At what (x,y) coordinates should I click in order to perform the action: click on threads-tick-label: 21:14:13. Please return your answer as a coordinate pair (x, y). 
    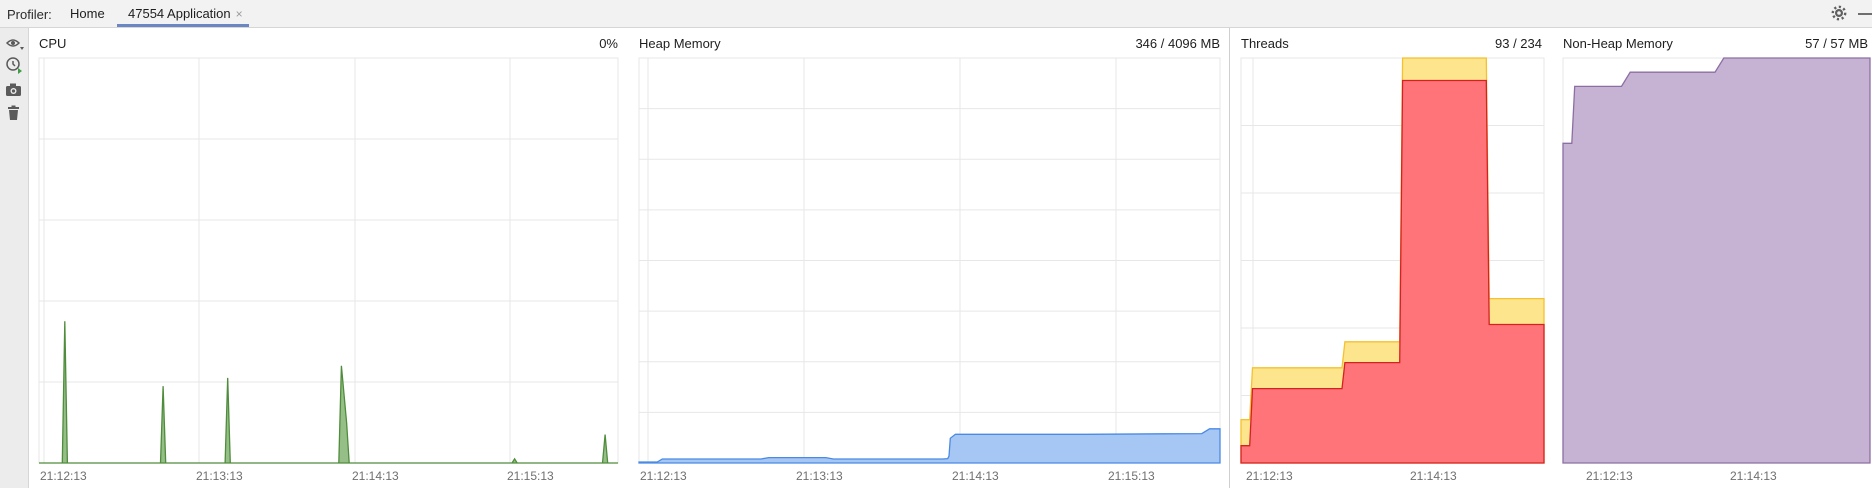
    Looking at the image, I should click on (1433, 476).